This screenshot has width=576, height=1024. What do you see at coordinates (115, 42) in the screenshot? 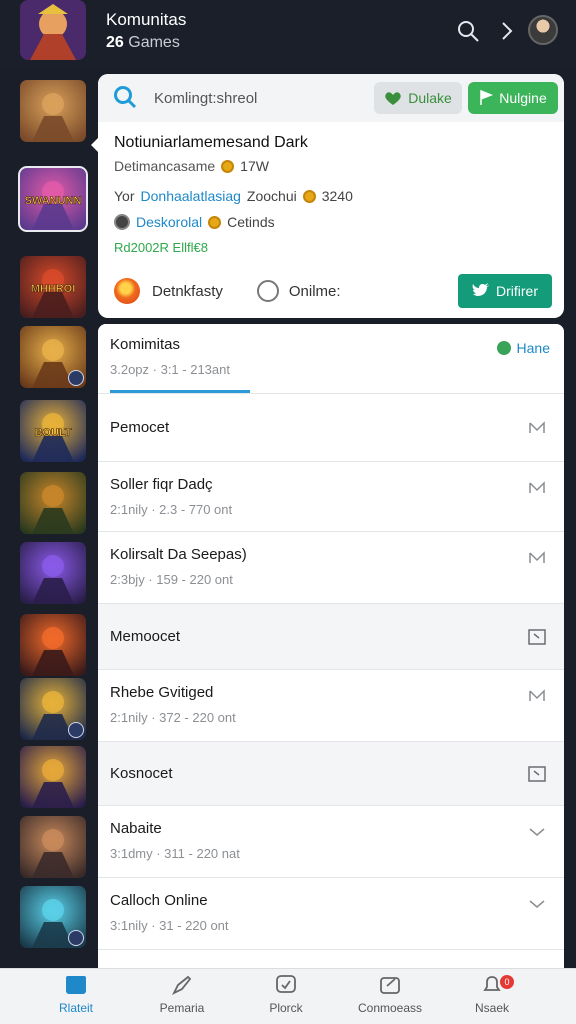
I see `game-count-number: 26` at bounding box center [115, 42].